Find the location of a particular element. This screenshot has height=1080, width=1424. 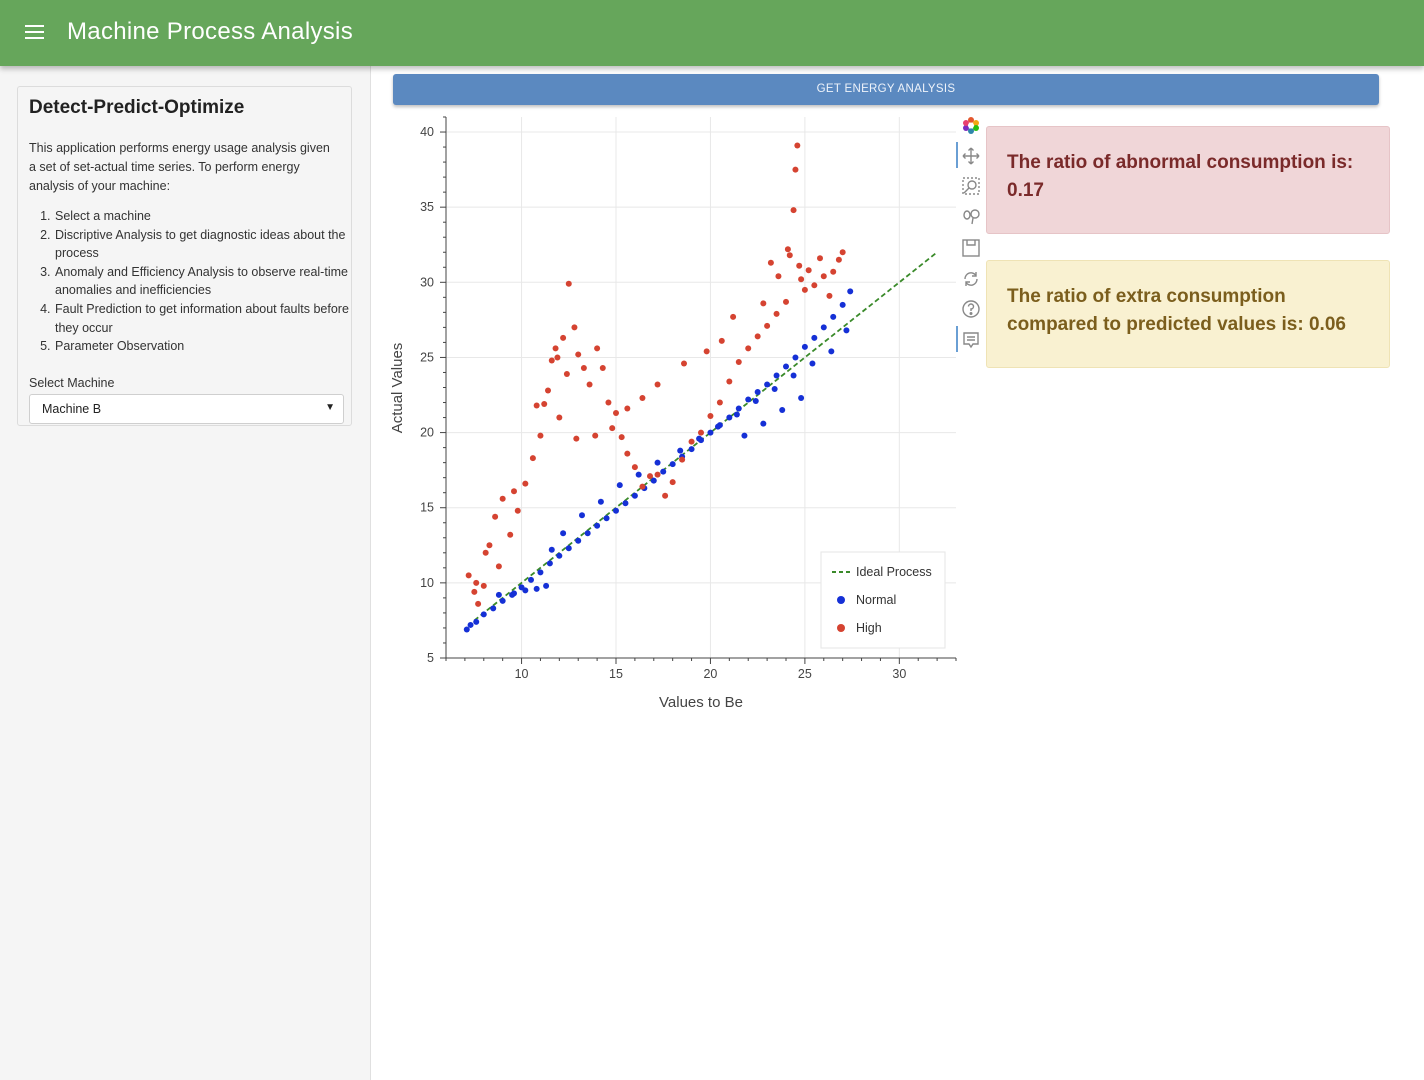

hamburger-menu-icon is located at coordinates (36, 33).